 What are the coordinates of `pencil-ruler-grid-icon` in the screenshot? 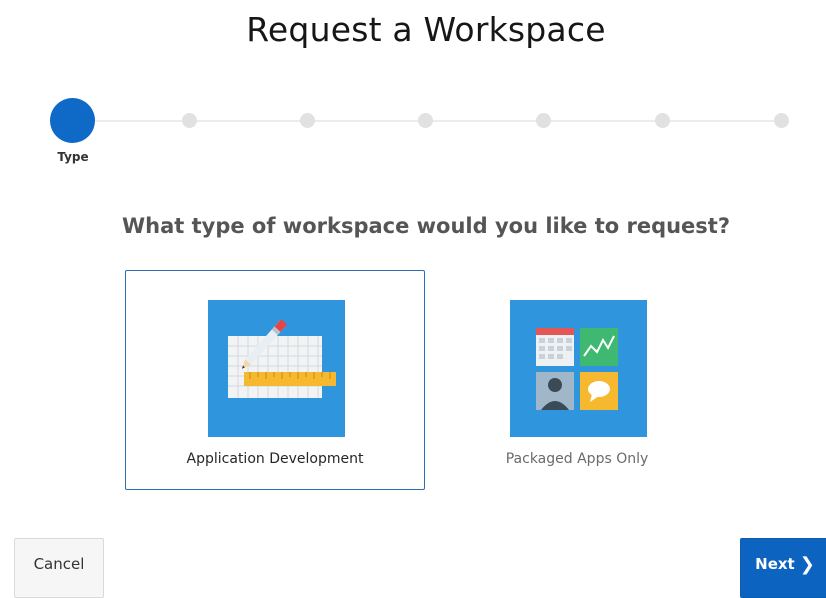 It's located at (276, 368).